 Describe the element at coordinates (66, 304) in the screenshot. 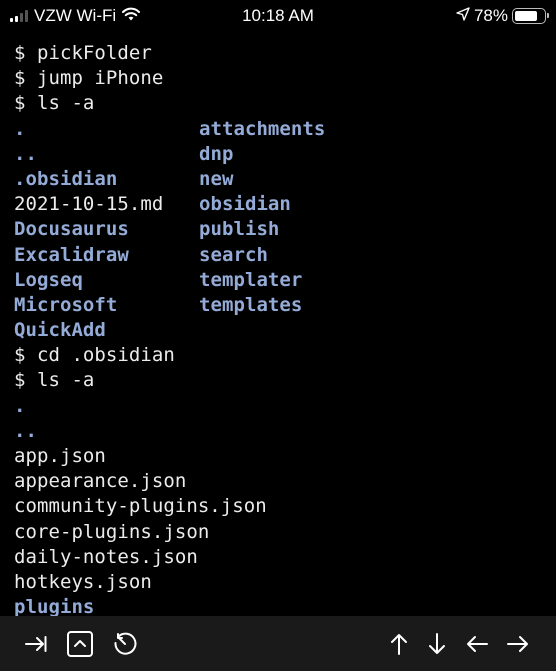

I see `directory-entry: Microsoft` at that location.